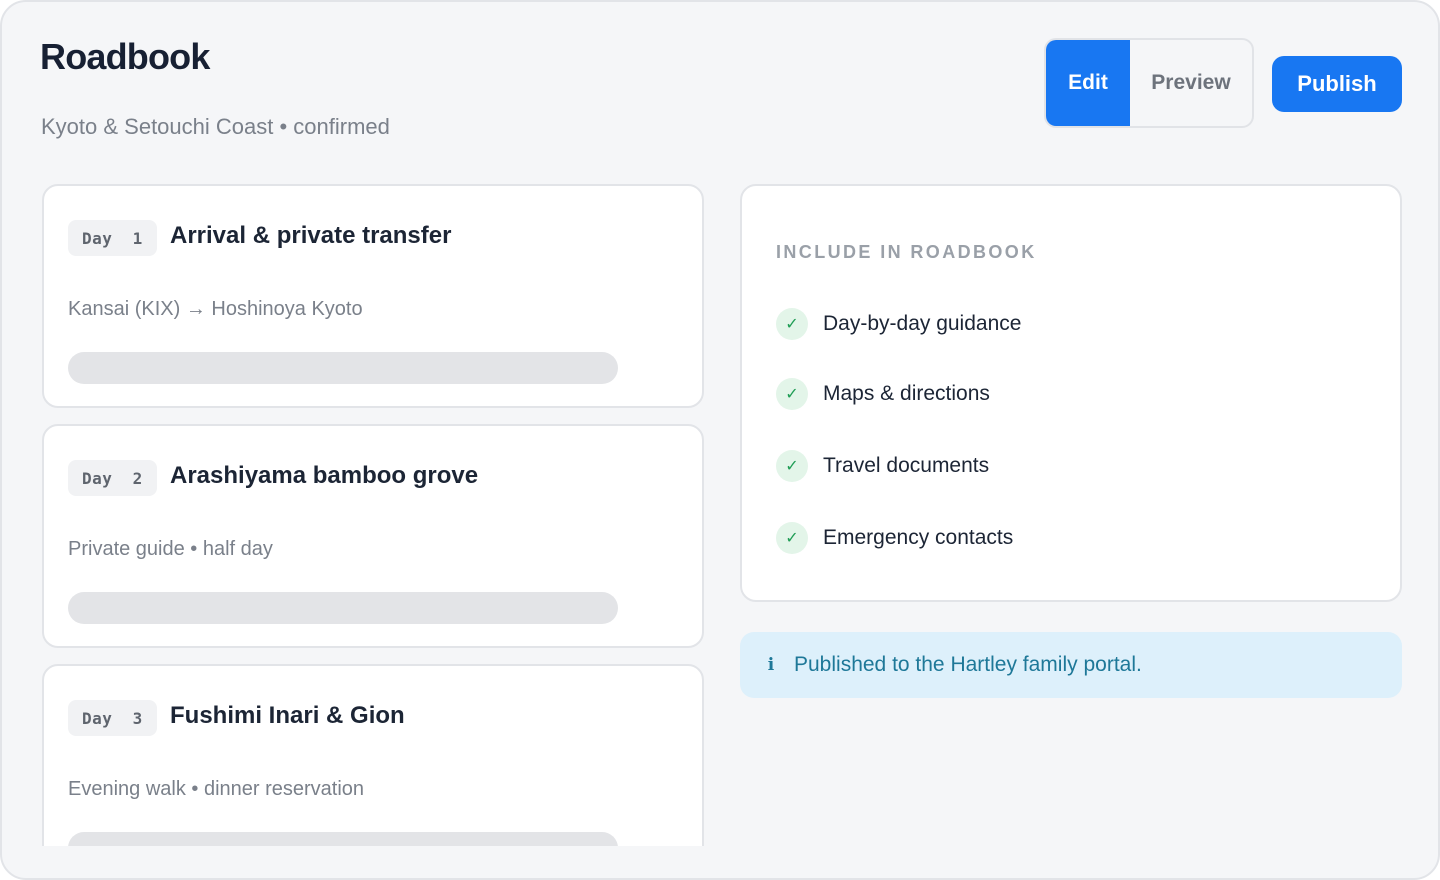  Describe the element at coordinates (287, 715) in the screenshot. I see `day-title: Fushimi Inari & Gion` at that location.